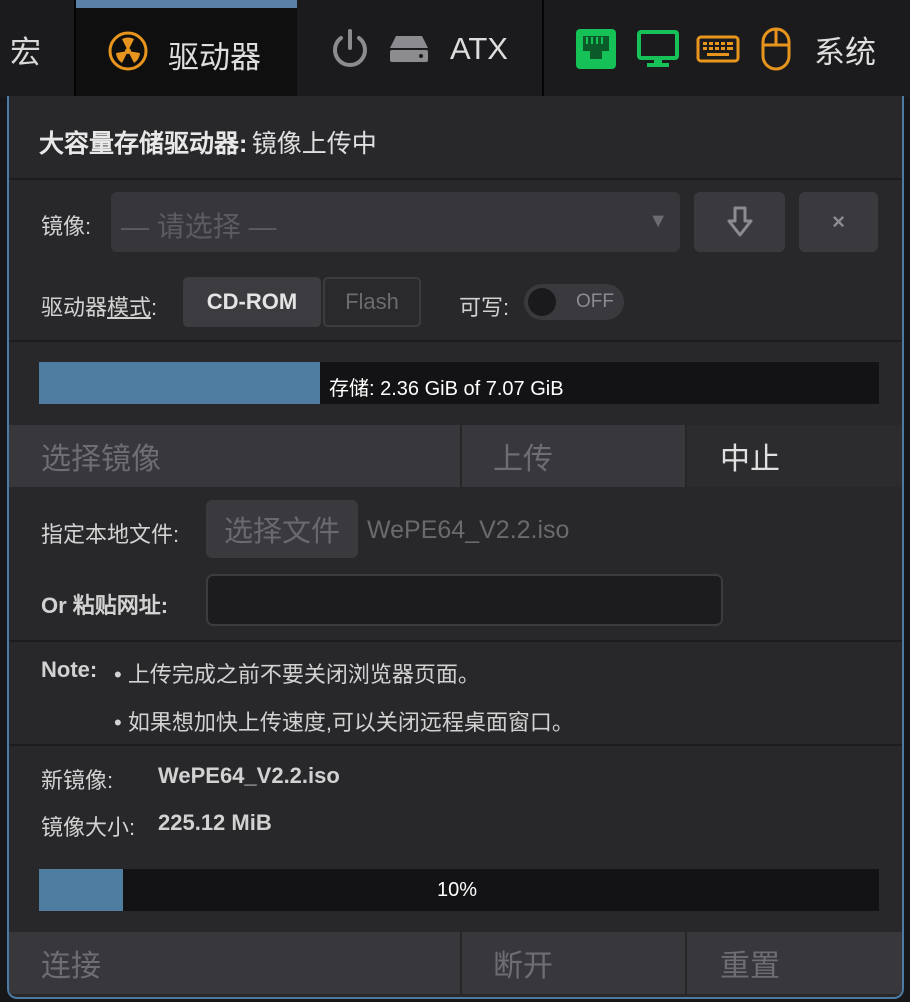 This screenshot has height=1002, width=910. I want to click on connection-action-row: 连接 断开 重置, so click(455, 963).